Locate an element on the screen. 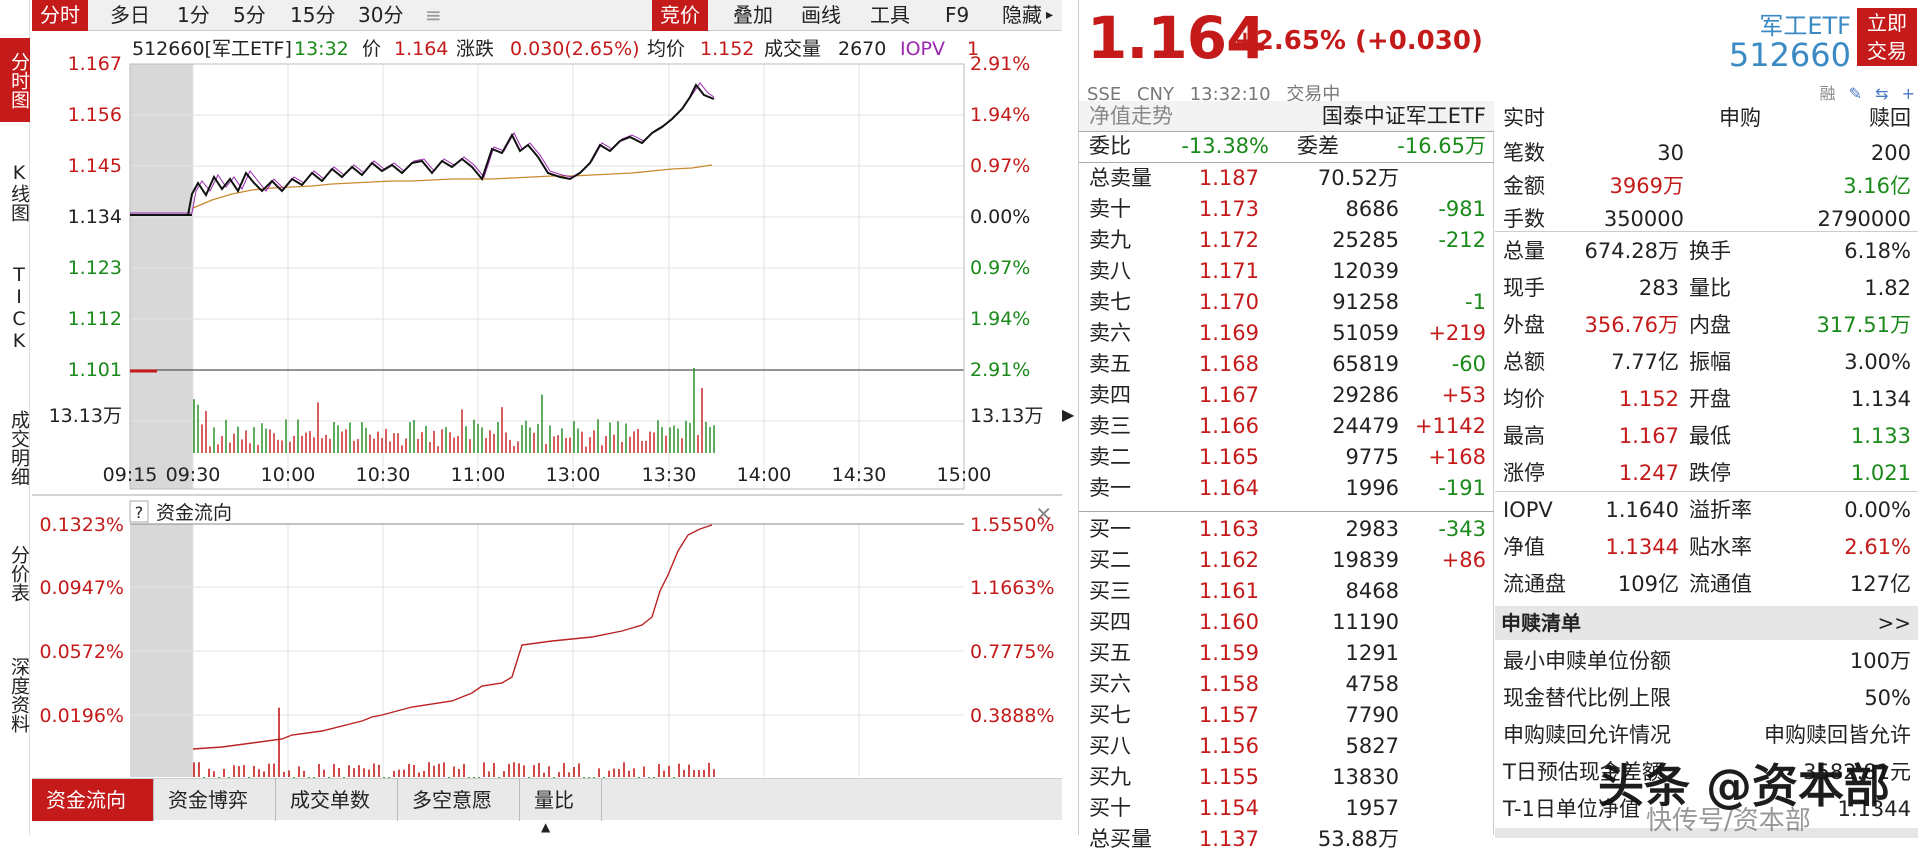  nav-trend-link: 净值走势 is located at coordinates (1131, 116).